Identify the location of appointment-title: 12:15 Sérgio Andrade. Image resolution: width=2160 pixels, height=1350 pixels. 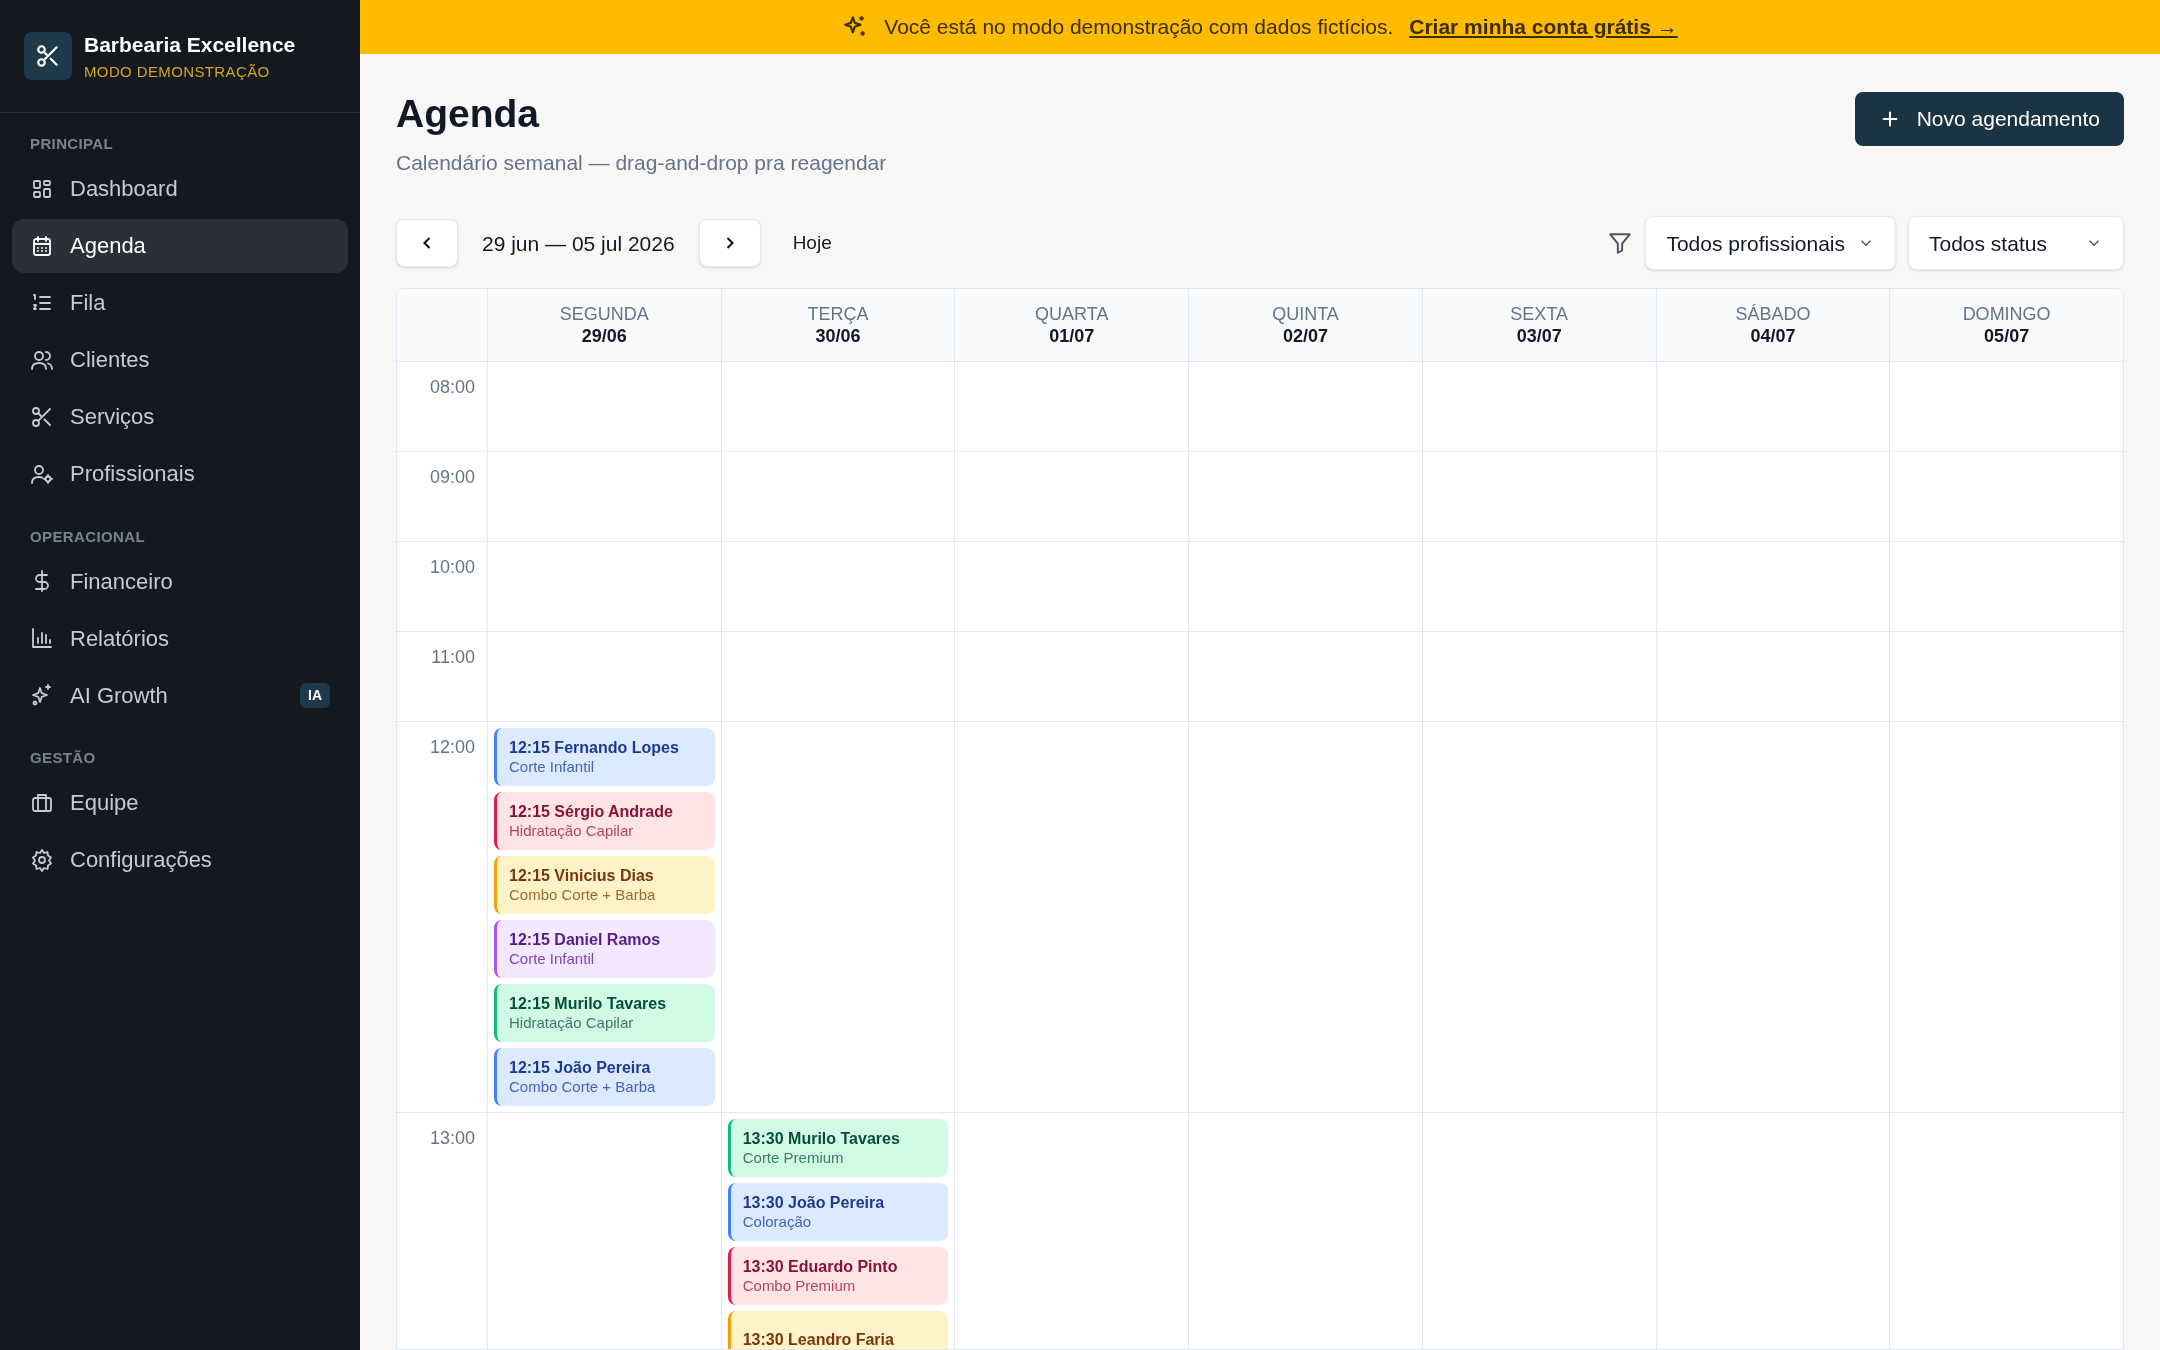
(591, 811).